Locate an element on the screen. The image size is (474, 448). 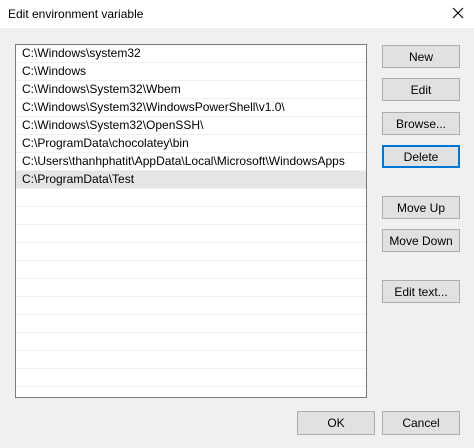
delete-button: Delete is located at coordinates (421, 156).